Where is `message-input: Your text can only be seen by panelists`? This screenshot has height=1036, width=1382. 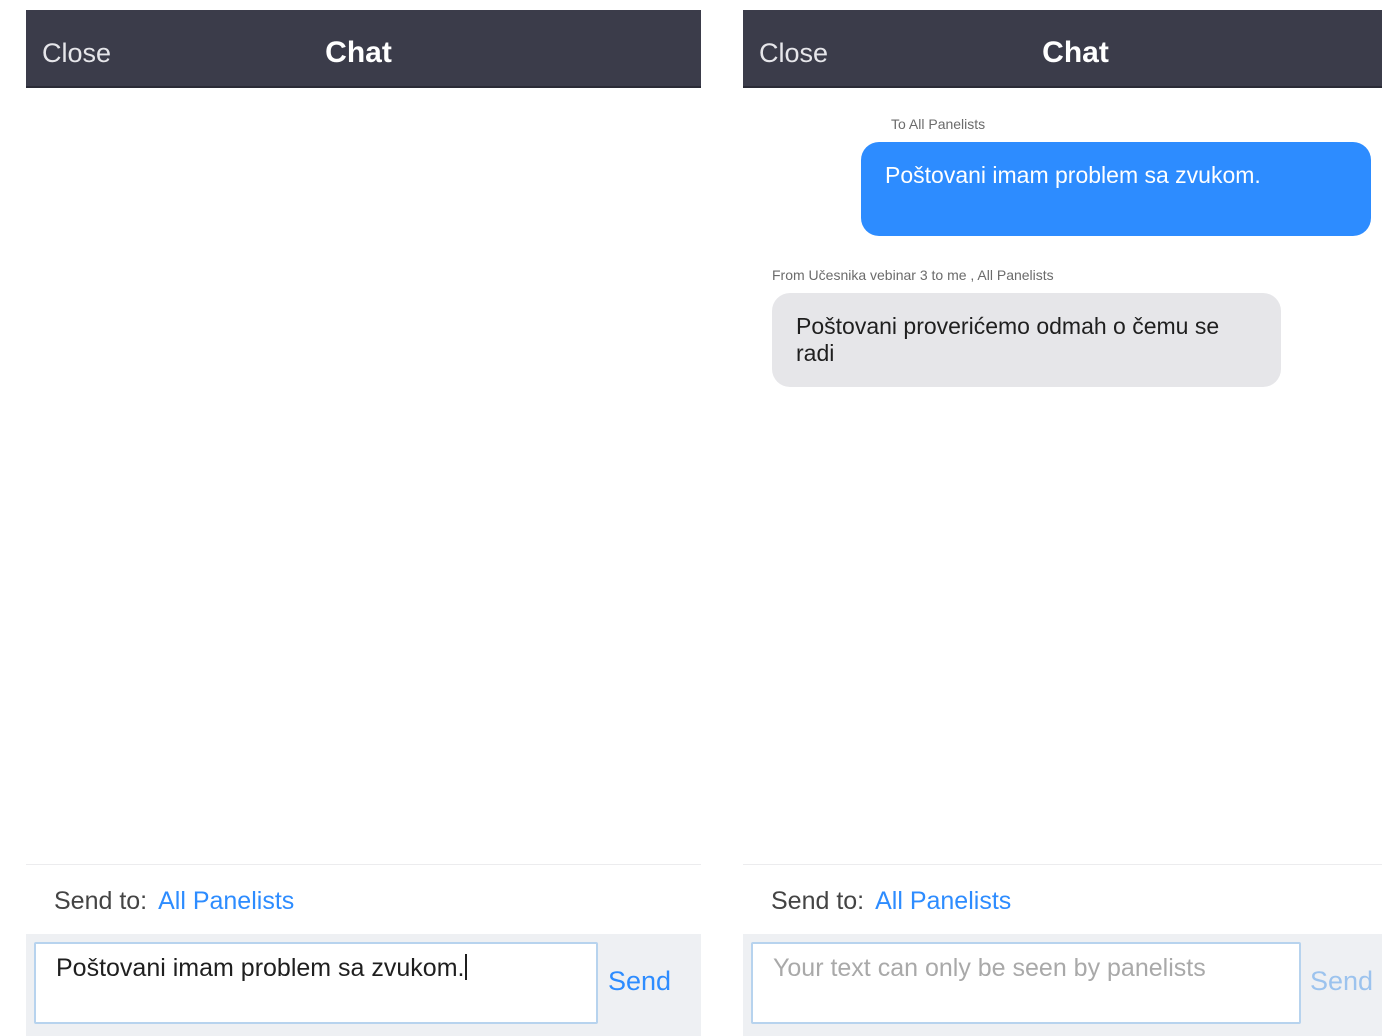
message-input: Your text can only be seen by panelists is located at coordinates (1026, 983).